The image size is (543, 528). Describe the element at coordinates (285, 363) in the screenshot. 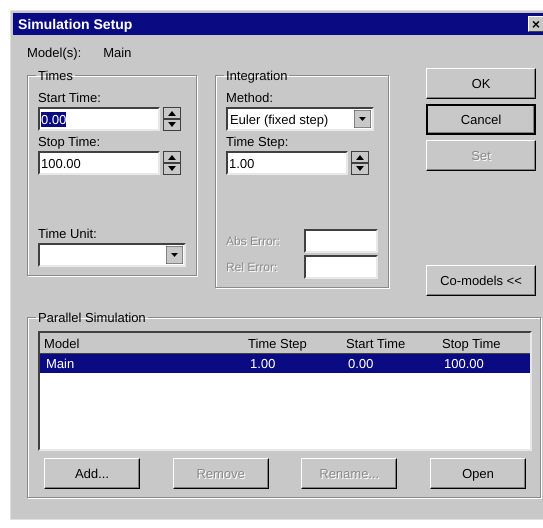

I see `list-row: Main 1.00 0.00 100.00` at that location.